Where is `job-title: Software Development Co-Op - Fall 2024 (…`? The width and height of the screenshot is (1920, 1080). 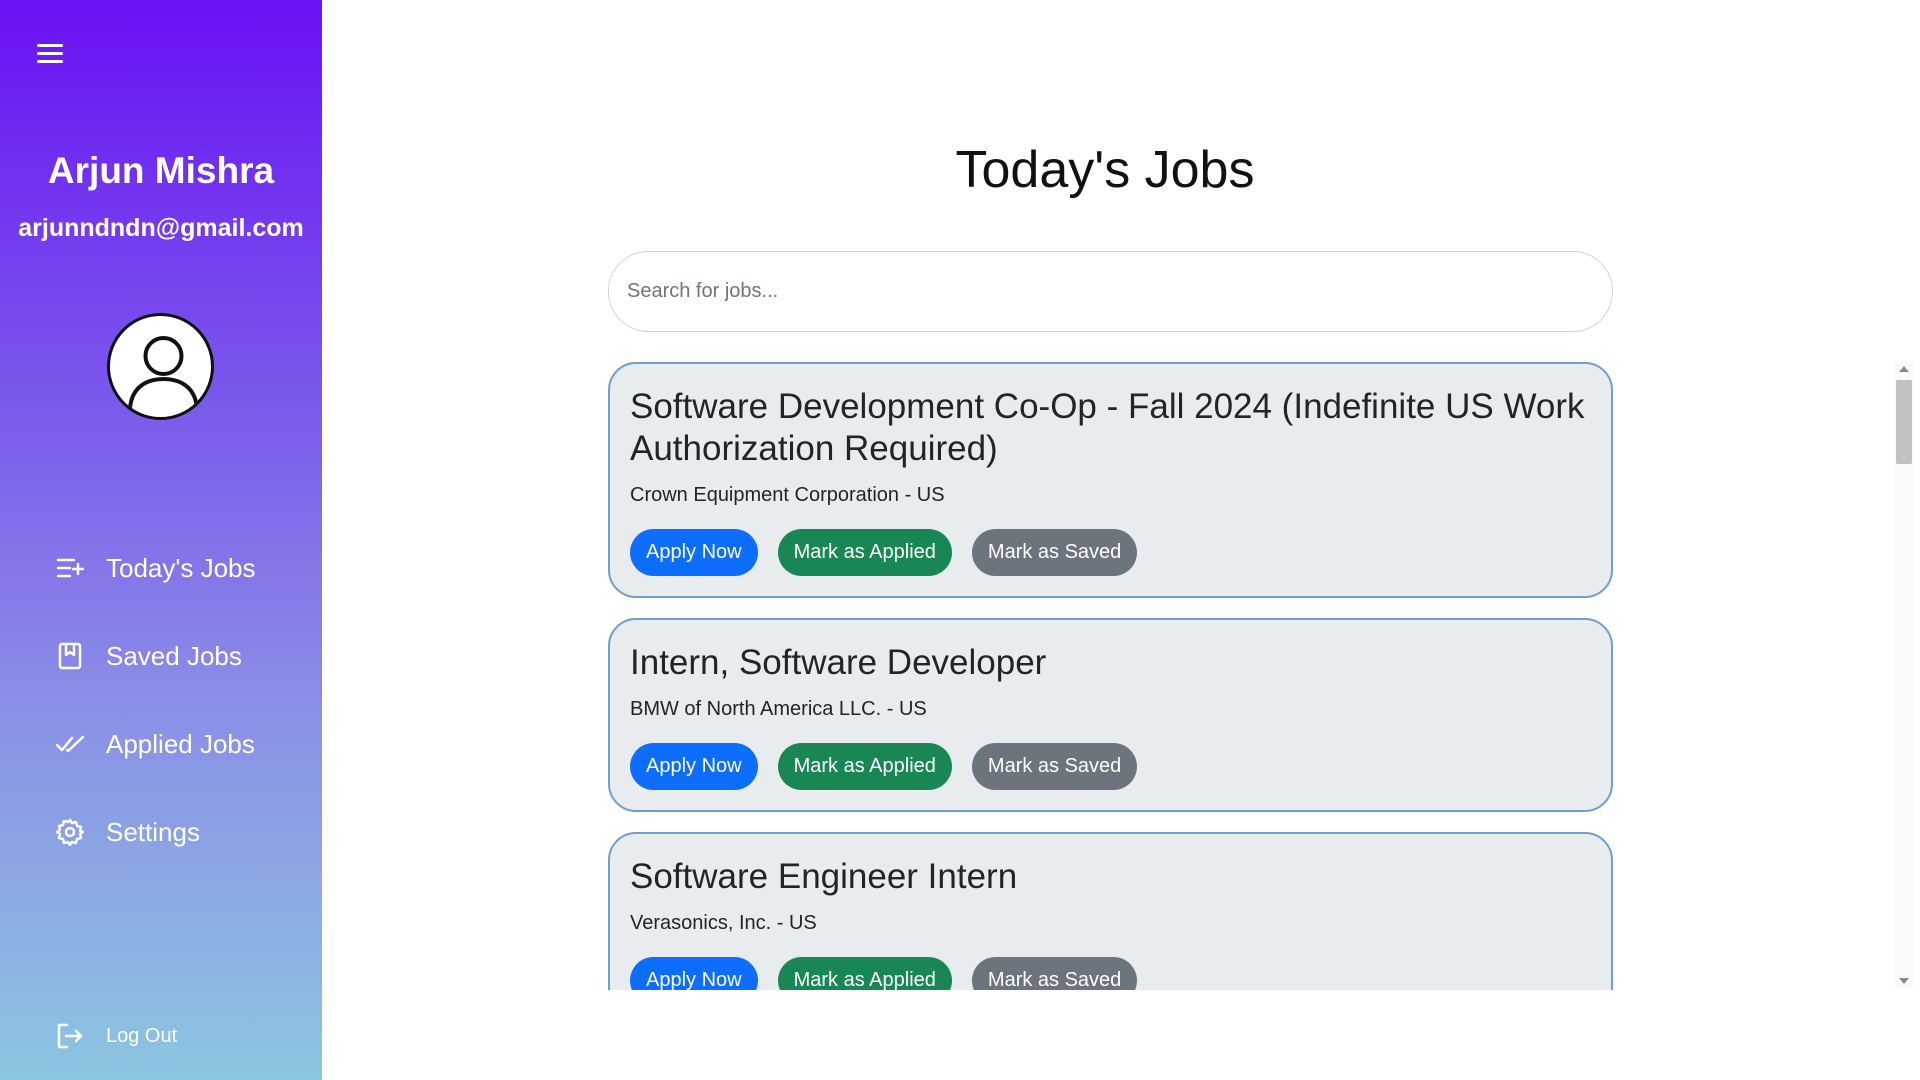
job-title: Software Development Co-Op - Fall 2024 (… is located at coordinates (1107, 427).